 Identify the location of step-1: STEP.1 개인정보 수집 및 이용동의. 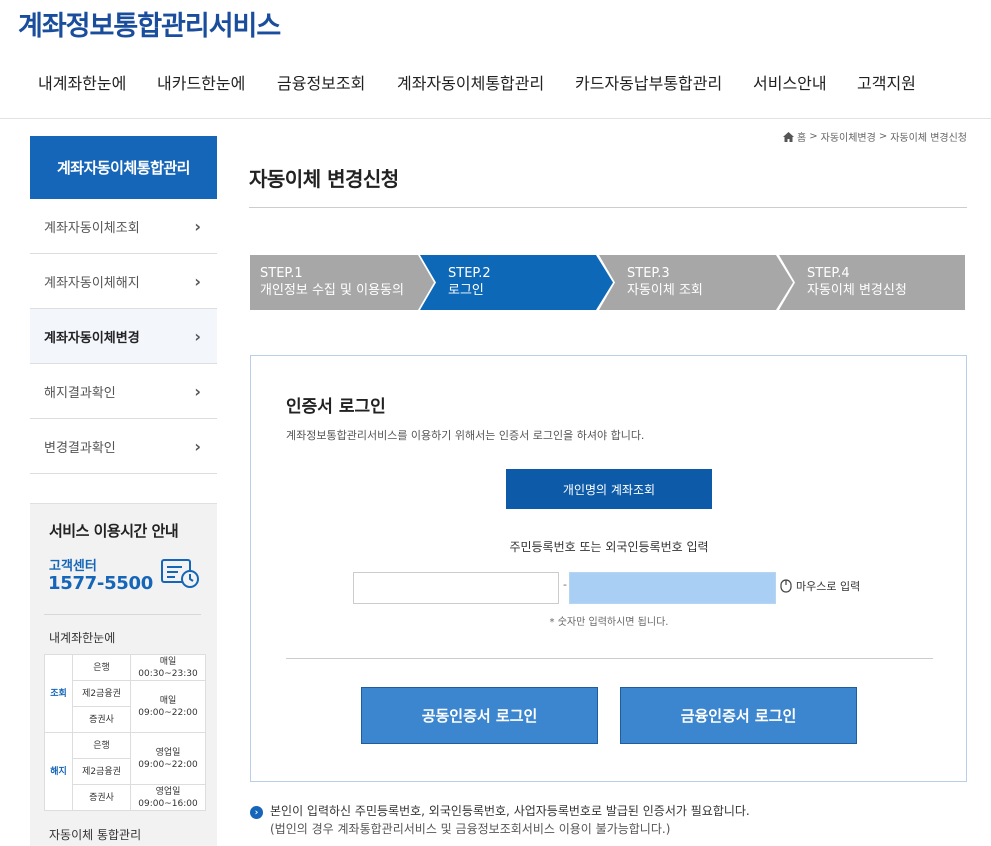
(332, 282).